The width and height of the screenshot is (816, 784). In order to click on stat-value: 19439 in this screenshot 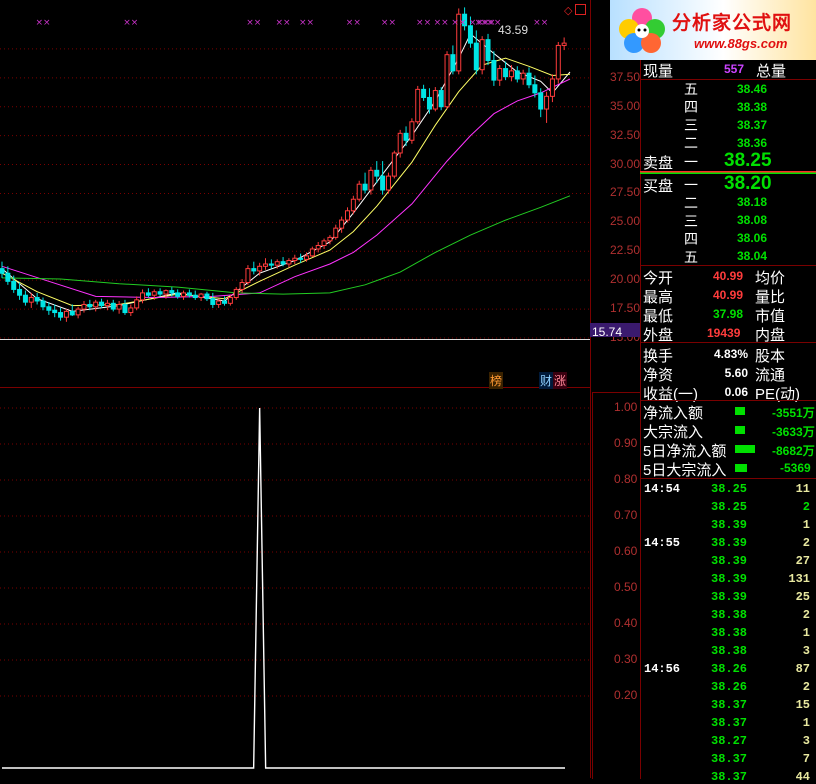, I will do `click(724, 333)`.